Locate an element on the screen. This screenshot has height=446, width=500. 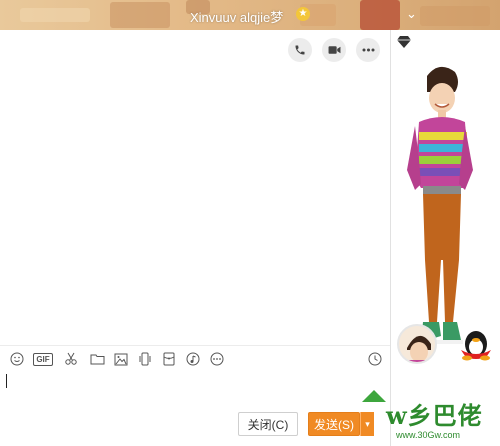
history-icon is located at coordinates (375, 359).